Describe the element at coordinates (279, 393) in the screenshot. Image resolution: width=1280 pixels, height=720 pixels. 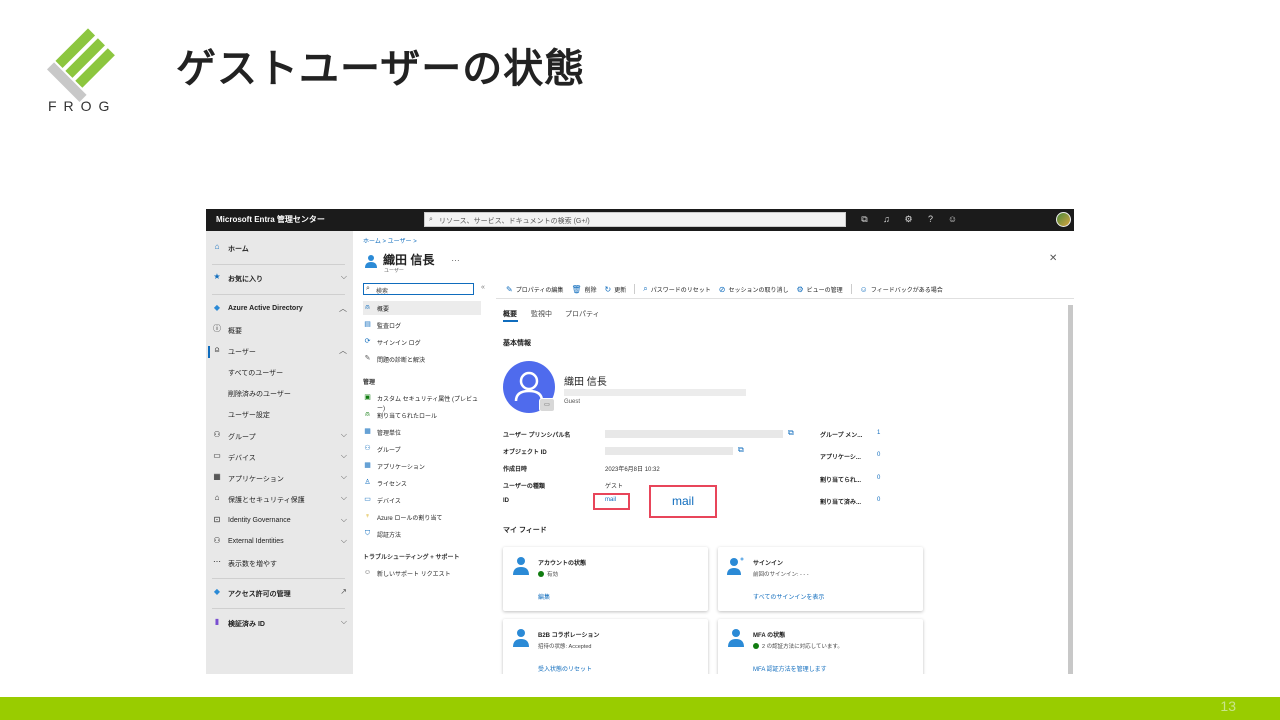
I see `nav-deleted-users: 削除済みのユーザー` at that location.